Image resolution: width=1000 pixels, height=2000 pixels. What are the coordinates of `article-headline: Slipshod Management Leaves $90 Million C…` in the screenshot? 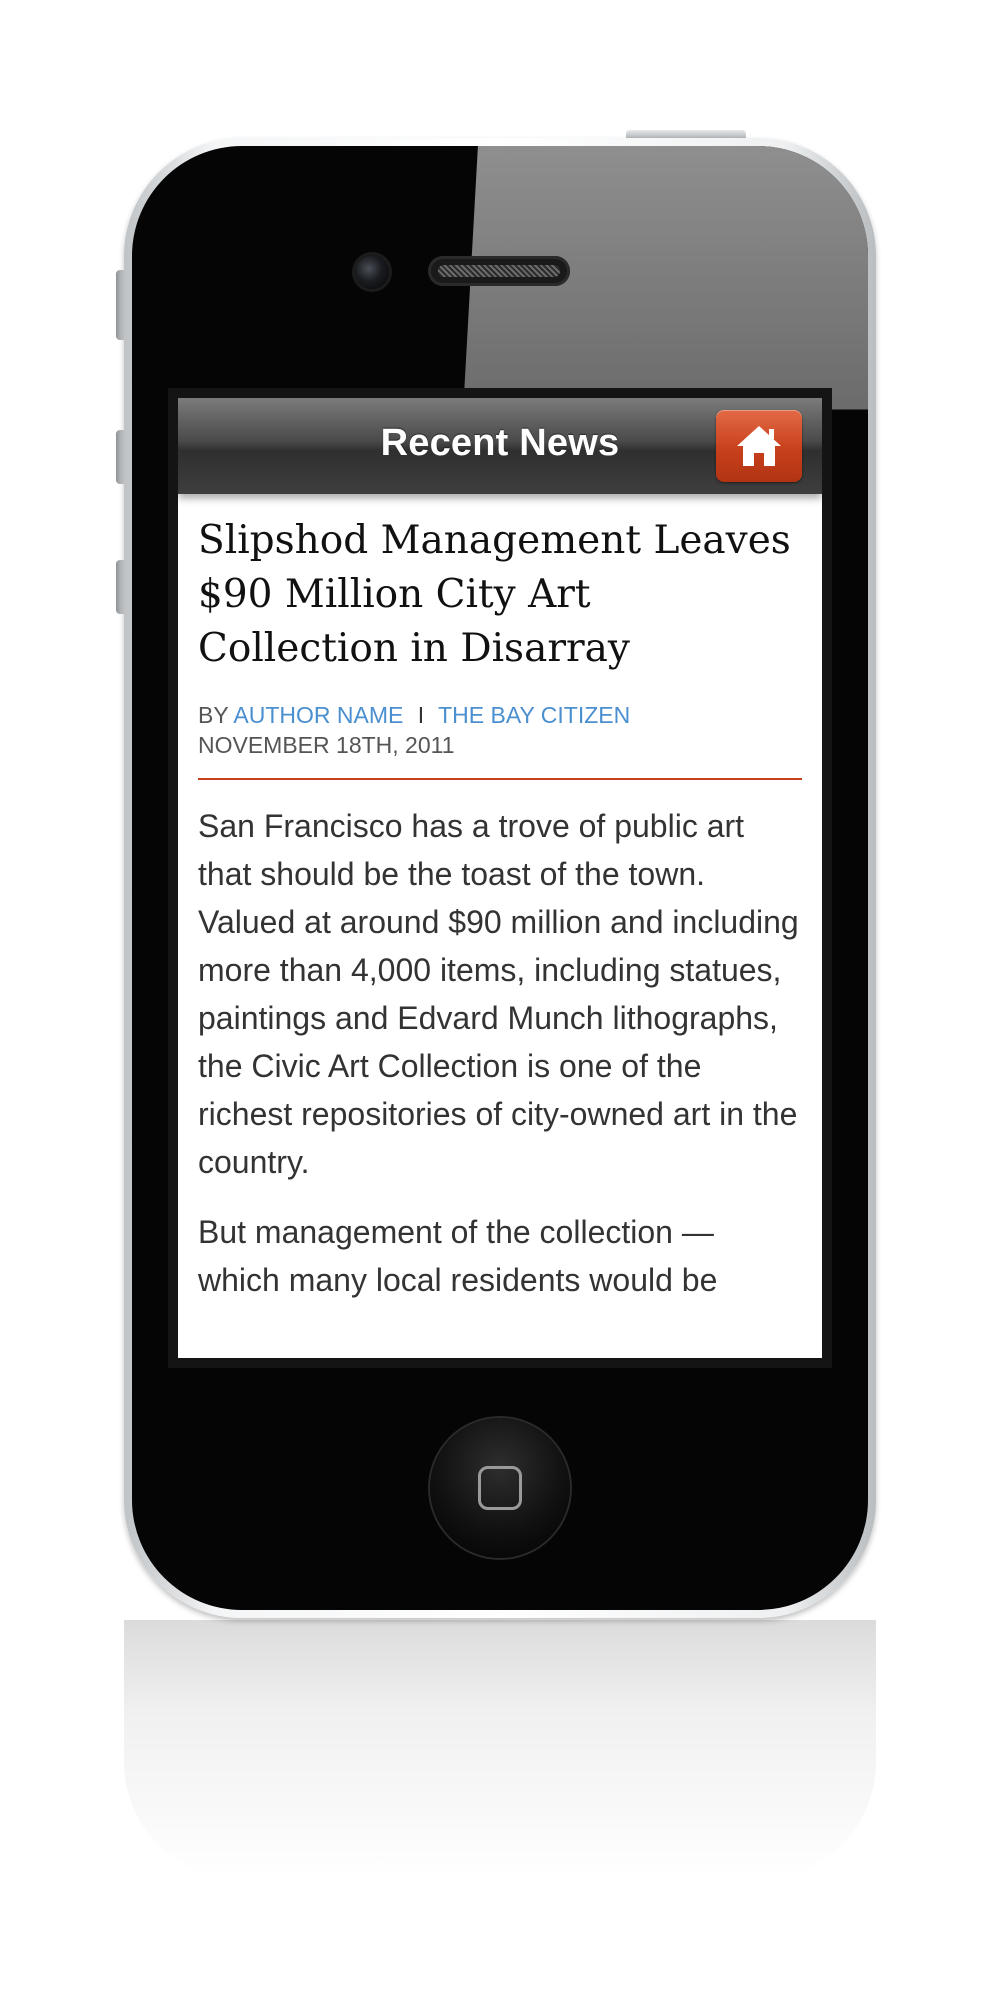 It's located at (494, 594).